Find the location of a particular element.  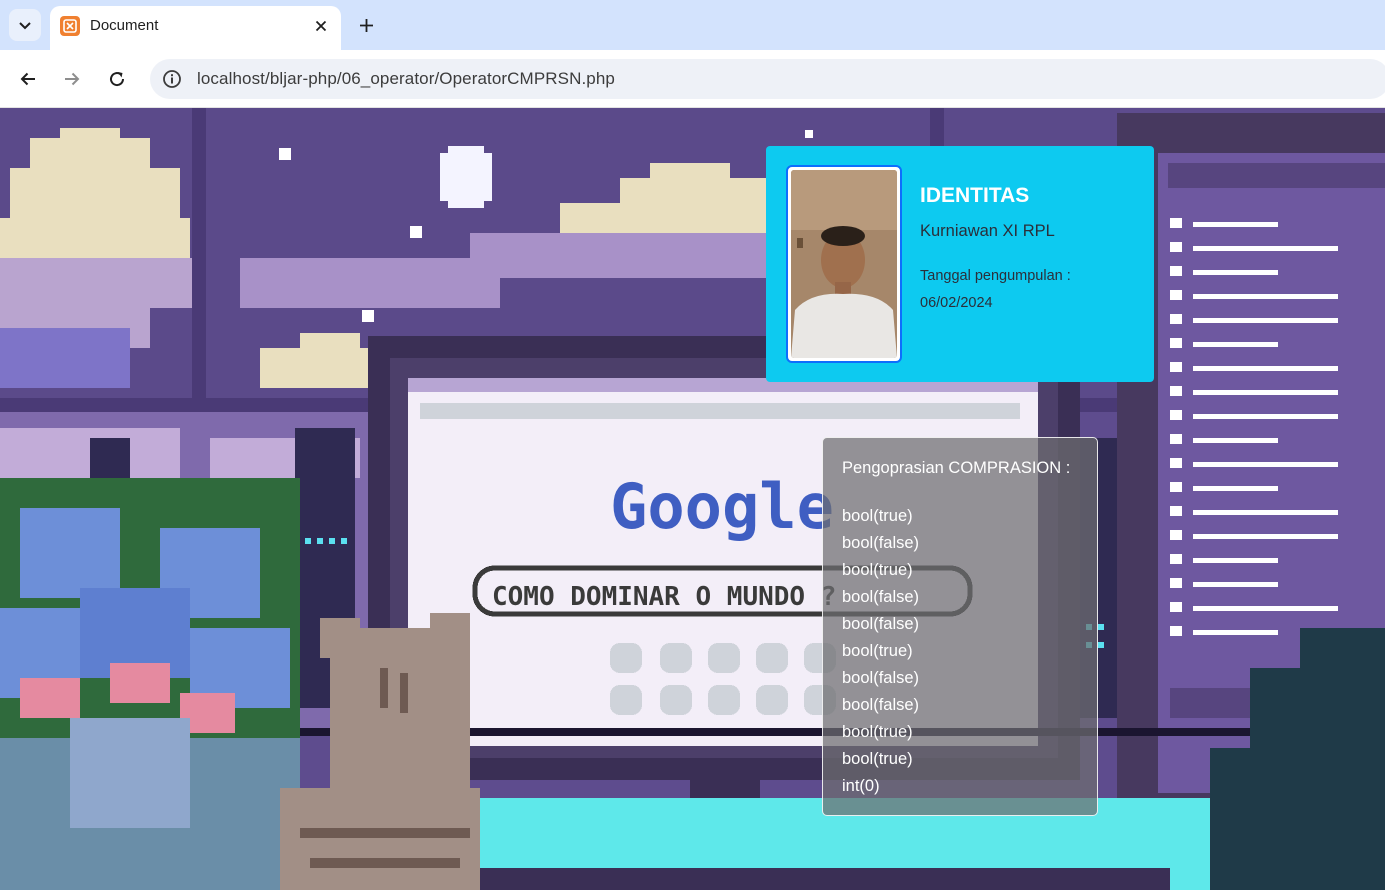

back-arrow-icon is located at coordinates (28, 79).